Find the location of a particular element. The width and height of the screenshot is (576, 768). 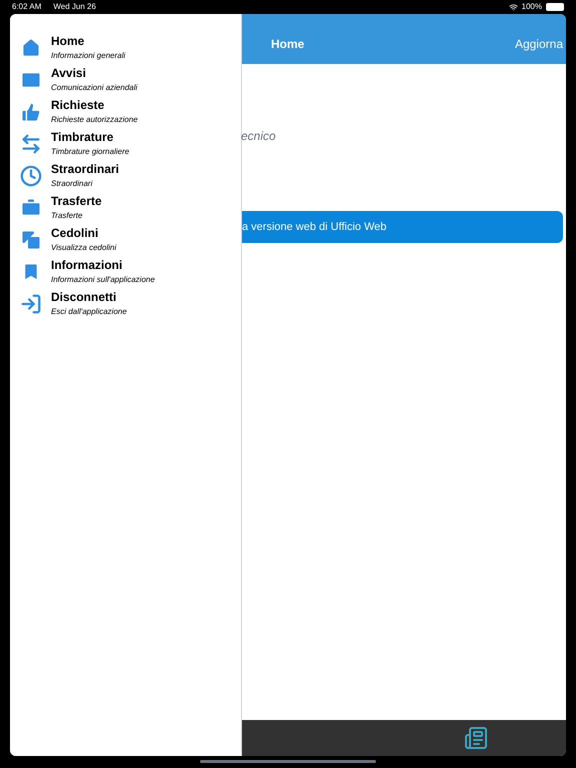

drawer-menu-item: Disconnetti Esci dall'applicazione is located at coordinates (125, 304).